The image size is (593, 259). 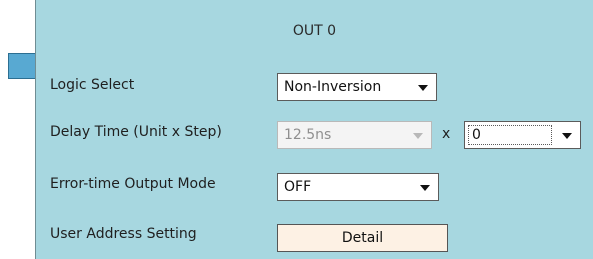 I want to click on output-connector, so click(x=22, y=66).